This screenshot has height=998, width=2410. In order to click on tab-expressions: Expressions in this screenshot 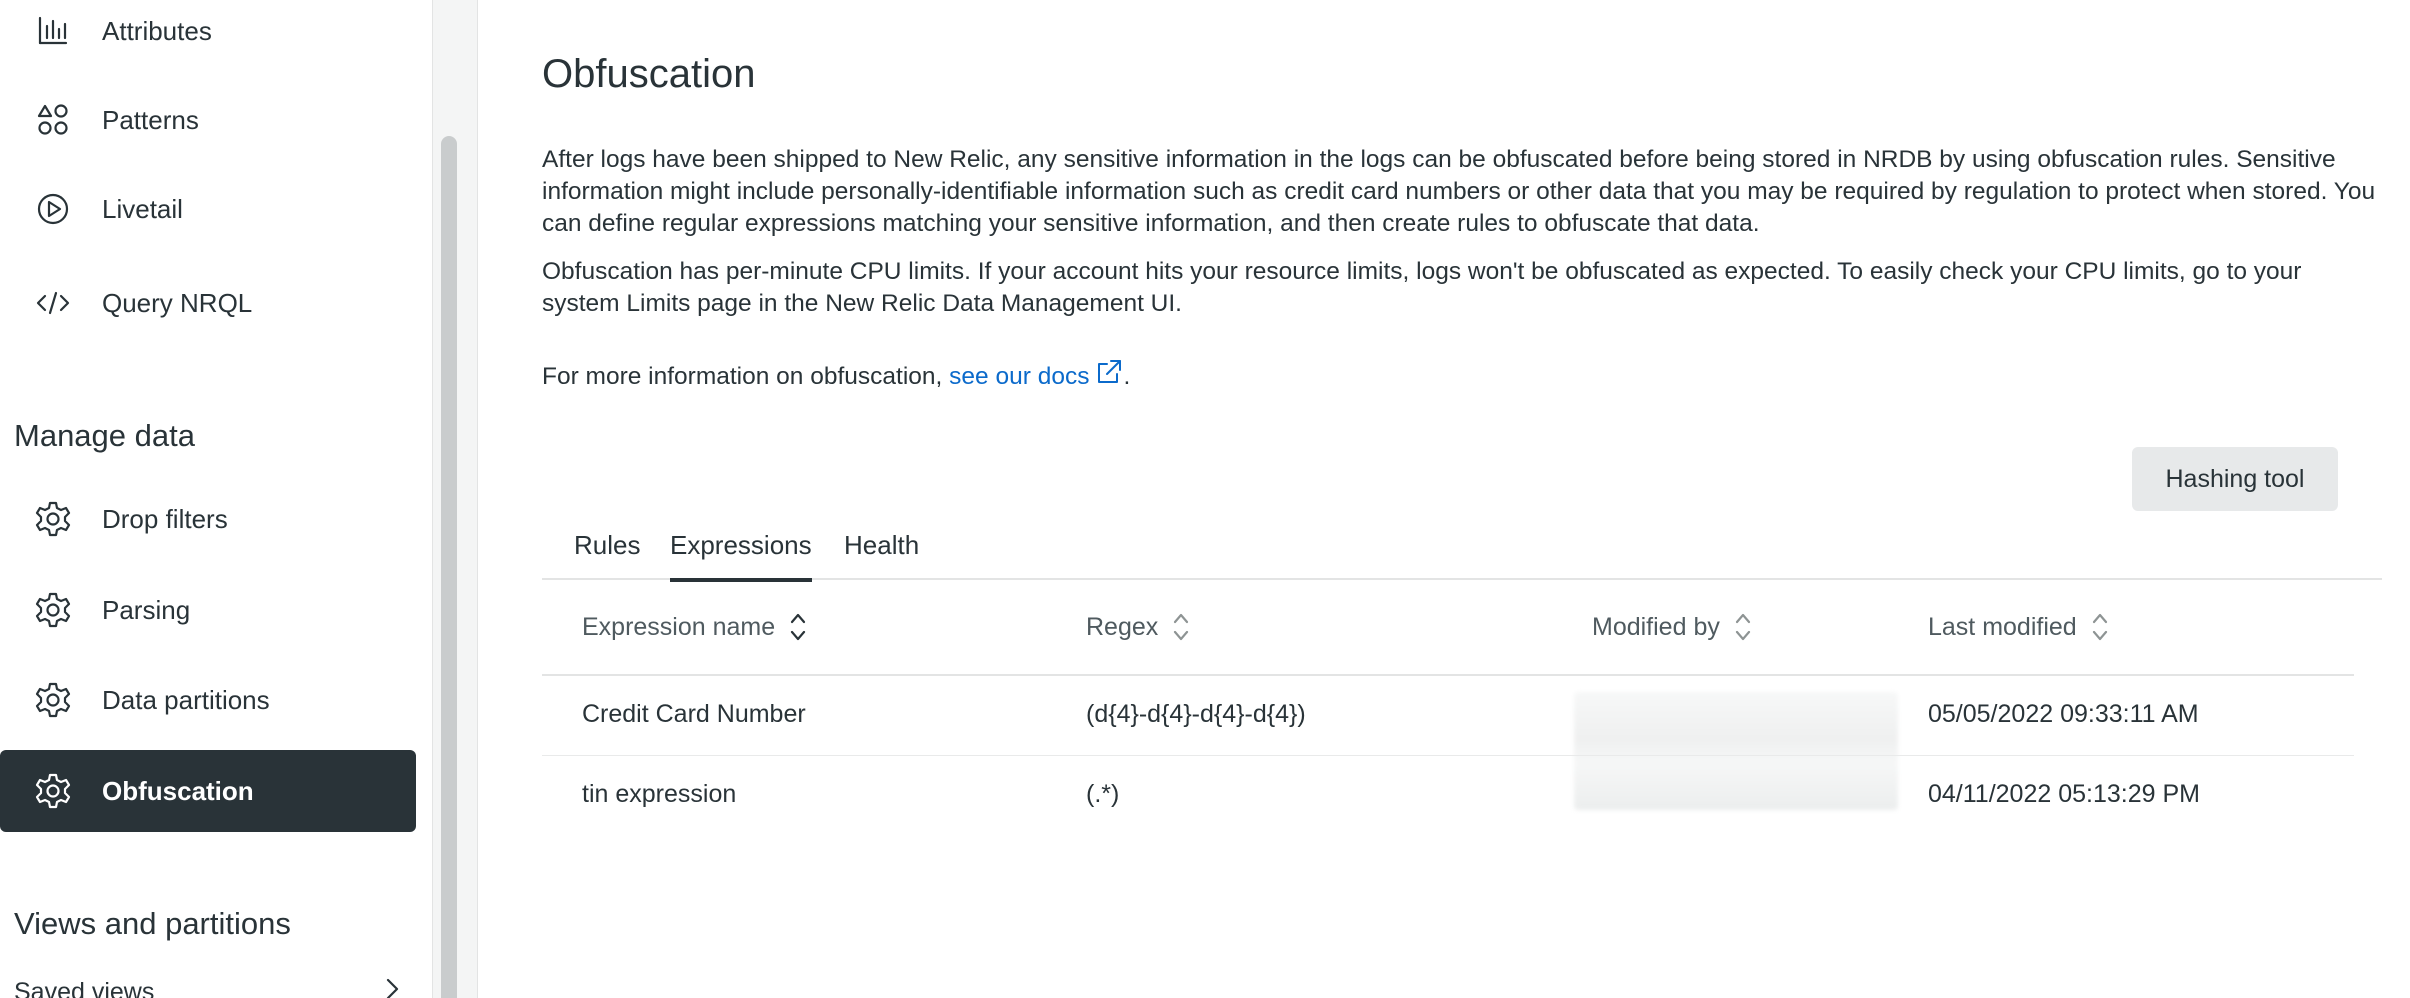, I will do `click(741, 556)`.